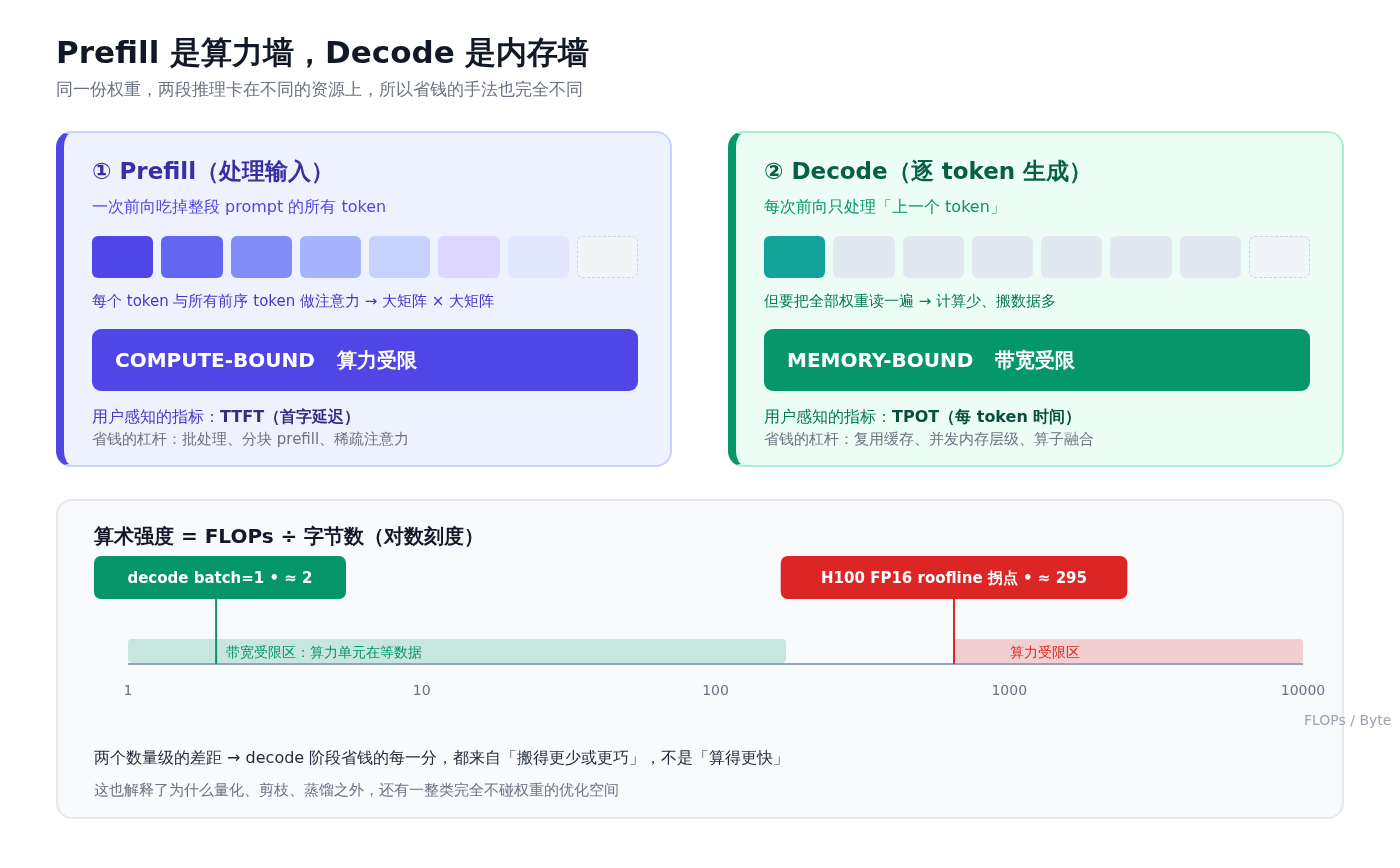 The width and height of the screenshot is (1400, 868). Describe the element at coordinates (227, 417) in the screenshot. I see `metric-text: 用户感知的指标：TTFT（首字延迟）` at that location.